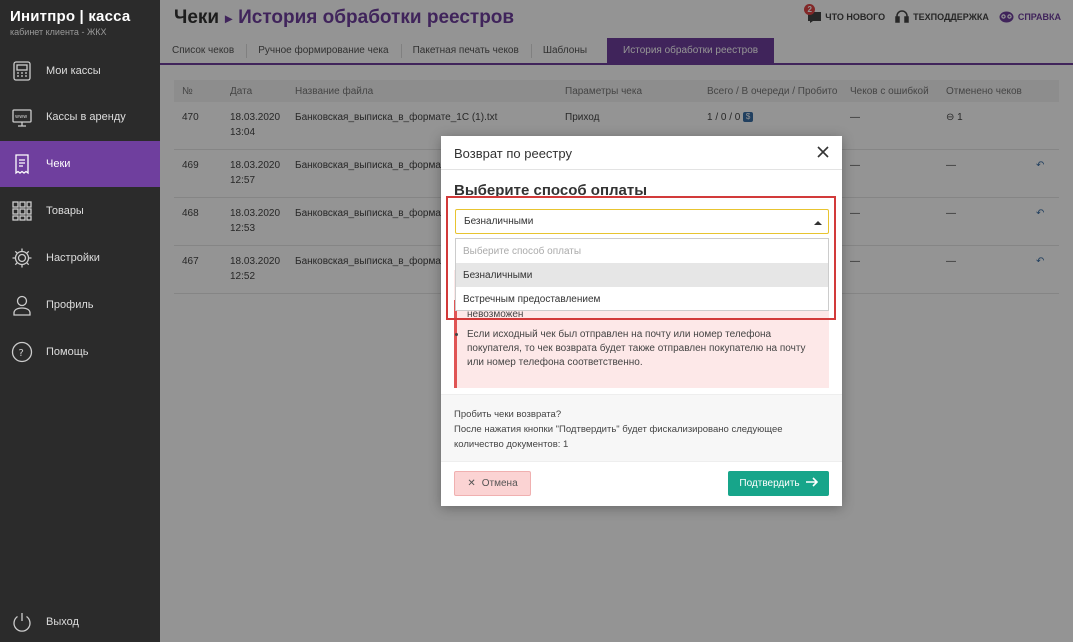 This screenshot has width=1073, height=642. I want to click on sidebar-item-label: Настройки, so click(73, 258).